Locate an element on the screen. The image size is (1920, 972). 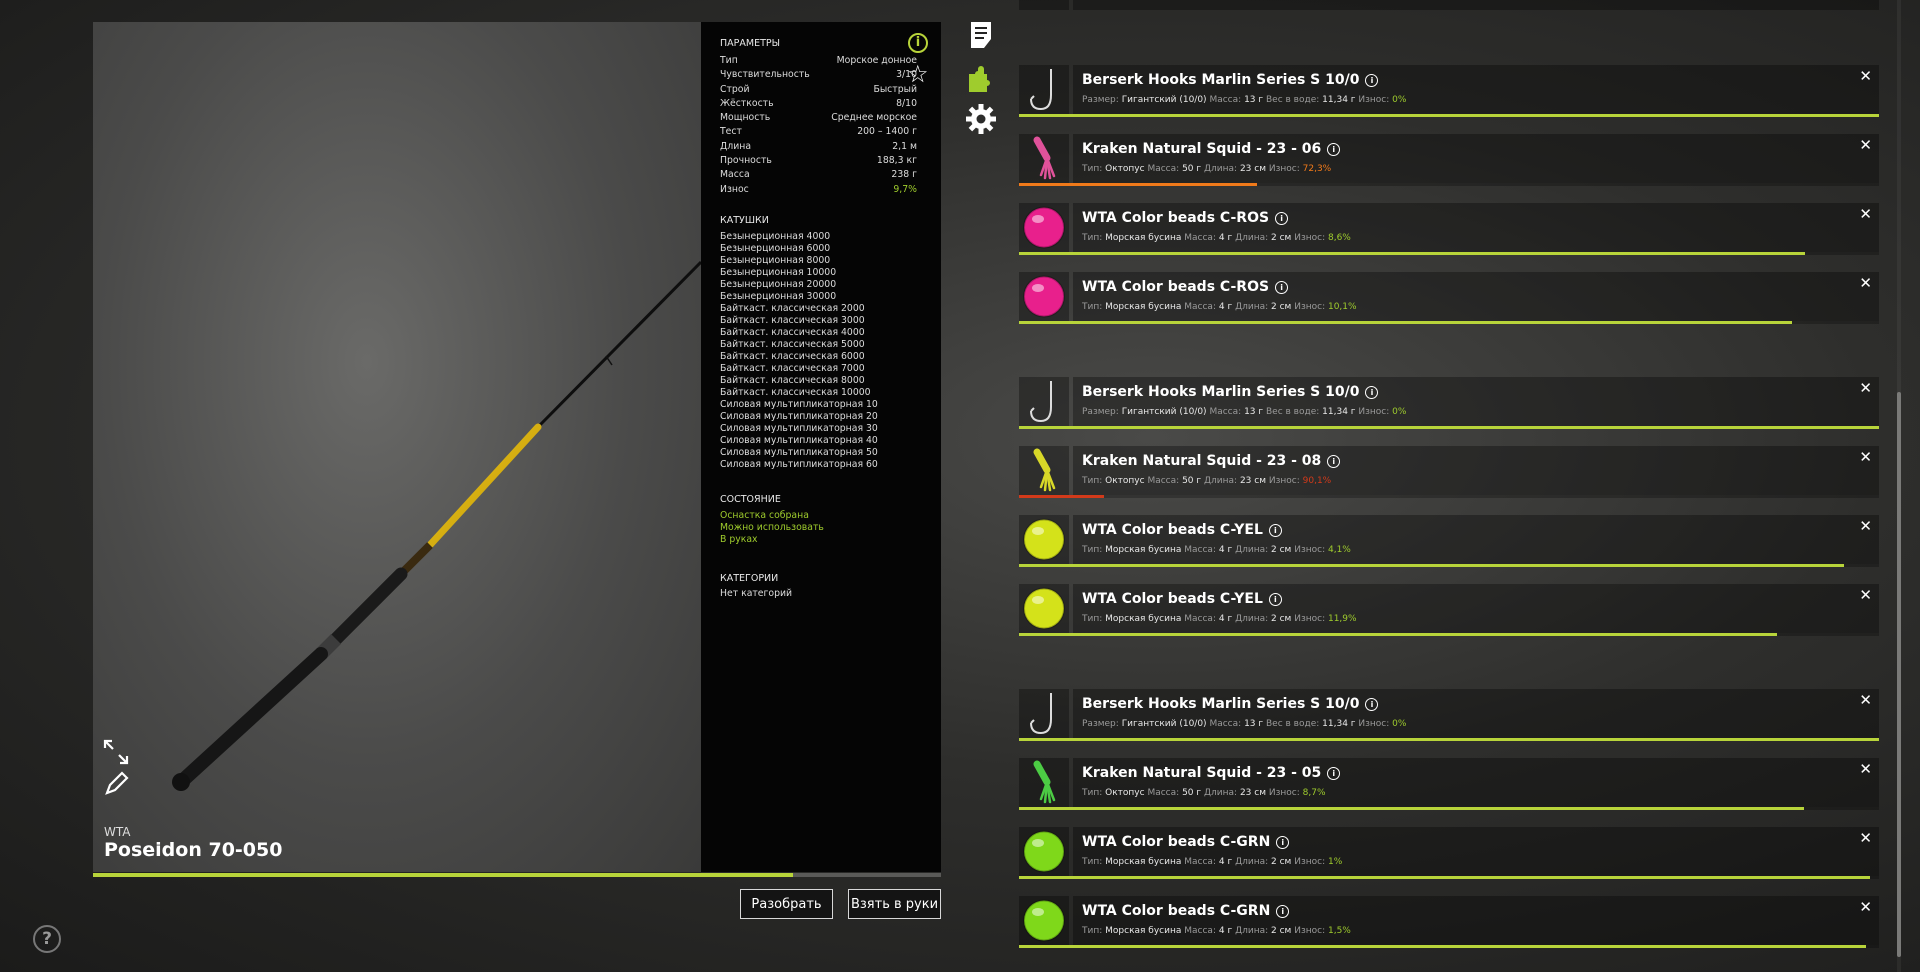
tackle-thumbnail is located at coordinates (1044, 851).